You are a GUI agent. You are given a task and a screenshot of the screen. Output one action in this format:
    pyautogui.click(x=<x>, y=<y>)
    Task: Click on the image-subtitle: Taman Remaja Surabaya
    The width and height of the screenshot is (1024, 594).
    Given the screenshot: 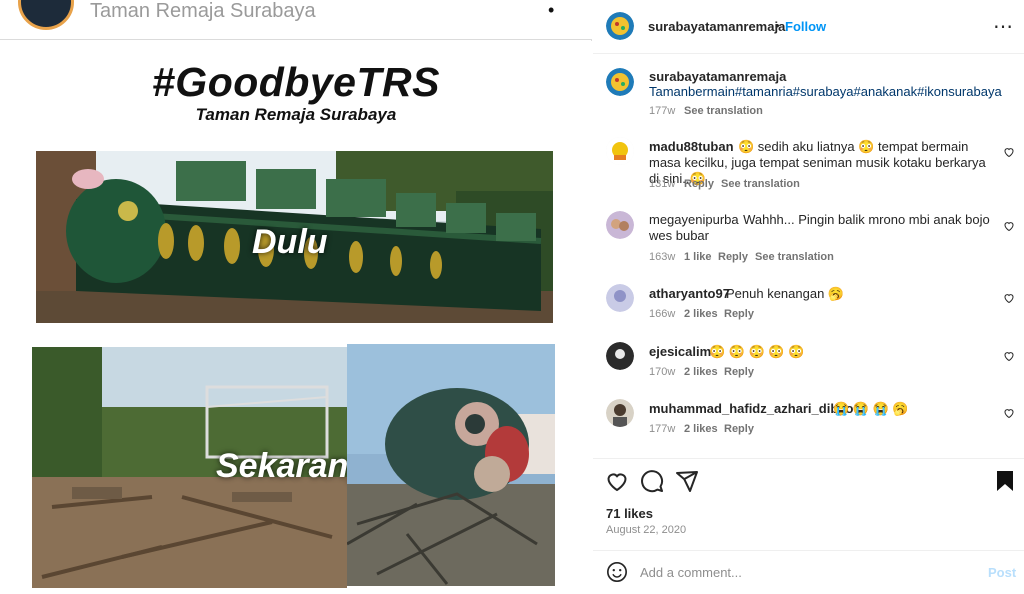 What is the action you would take?
    pyautogui.click(x=296, y=114)
    